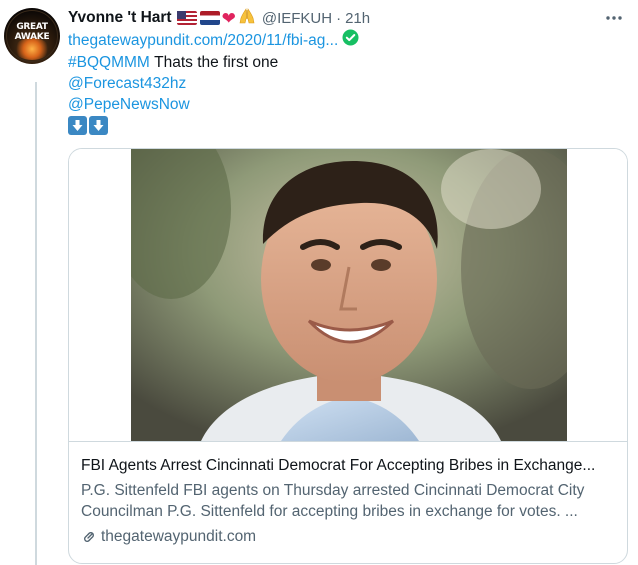 This screenshot has width=638, height=565. What do you see at coordinates (127, 83) in the screenshot?
I see `mention-link-forecast: @Forecast432hz` at bounding box center [127, 83].